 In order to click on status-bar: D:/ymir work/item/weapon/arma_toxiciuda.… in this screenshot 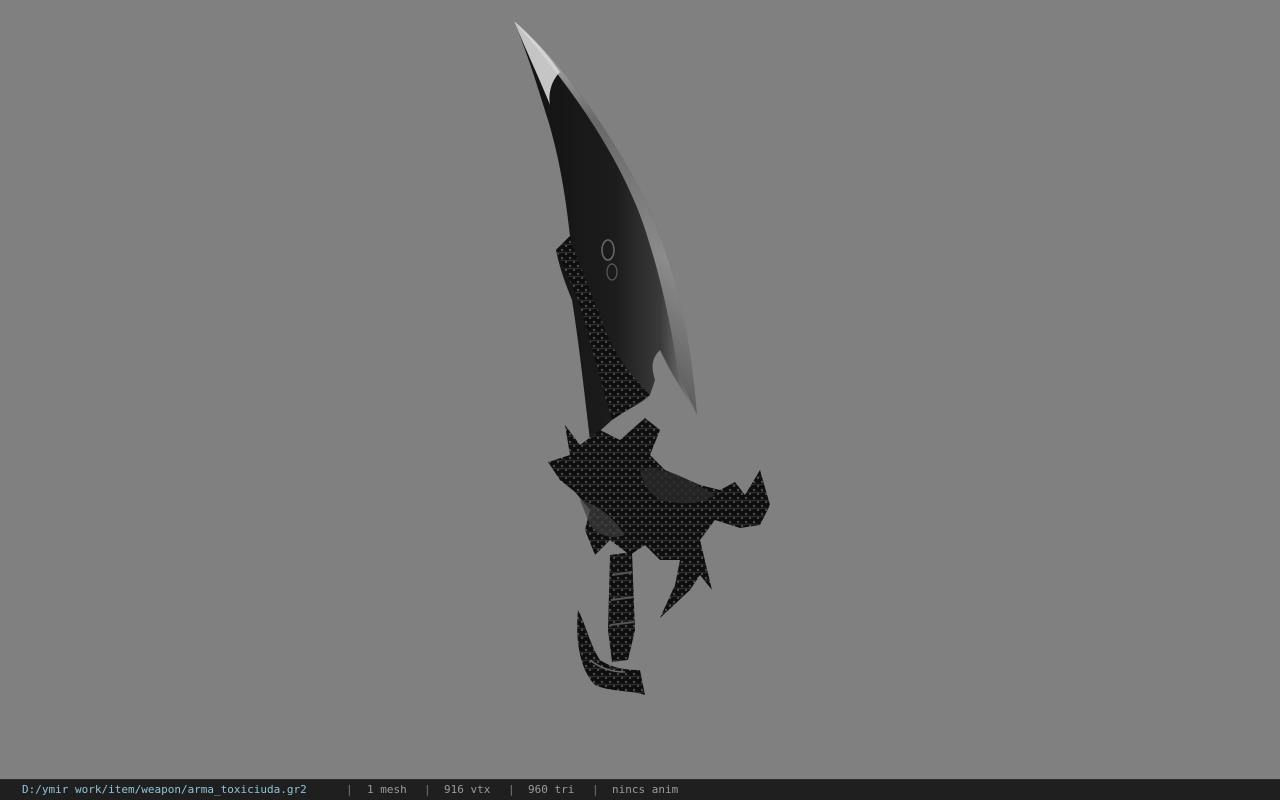, I will do `click(640, 789)`.